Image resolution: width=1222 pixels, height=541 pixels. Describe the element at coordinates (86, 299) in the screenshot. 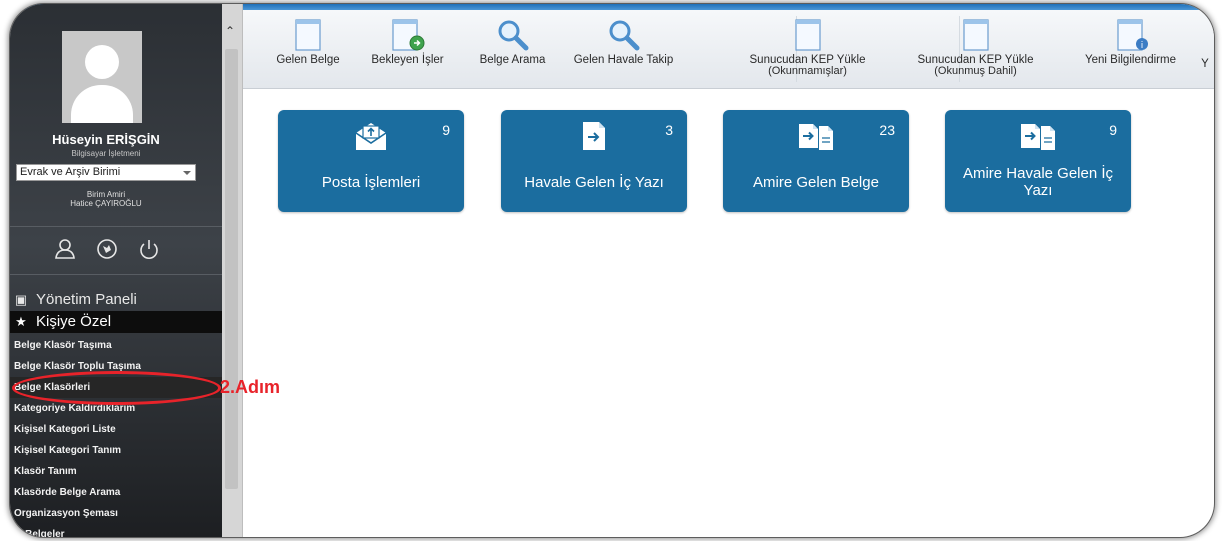

I see `section-label: Yönetim Paneli` at that location.